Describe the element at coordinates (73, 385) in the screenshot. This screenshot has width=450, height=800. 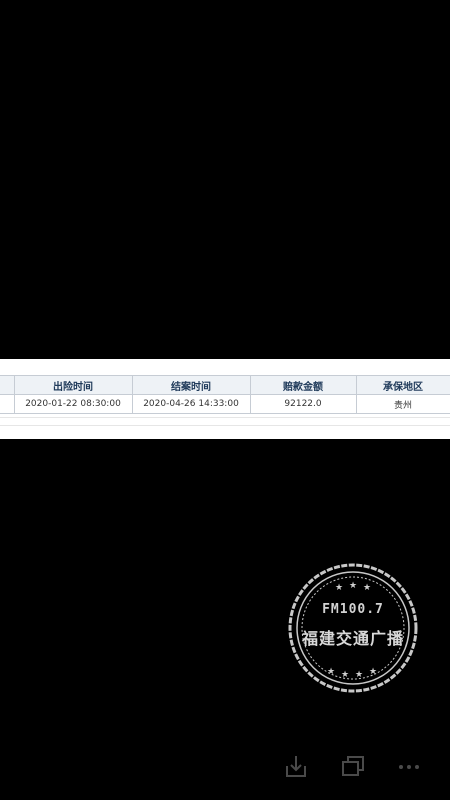
I see `column-header-accident-time: 出险时间` at that location.